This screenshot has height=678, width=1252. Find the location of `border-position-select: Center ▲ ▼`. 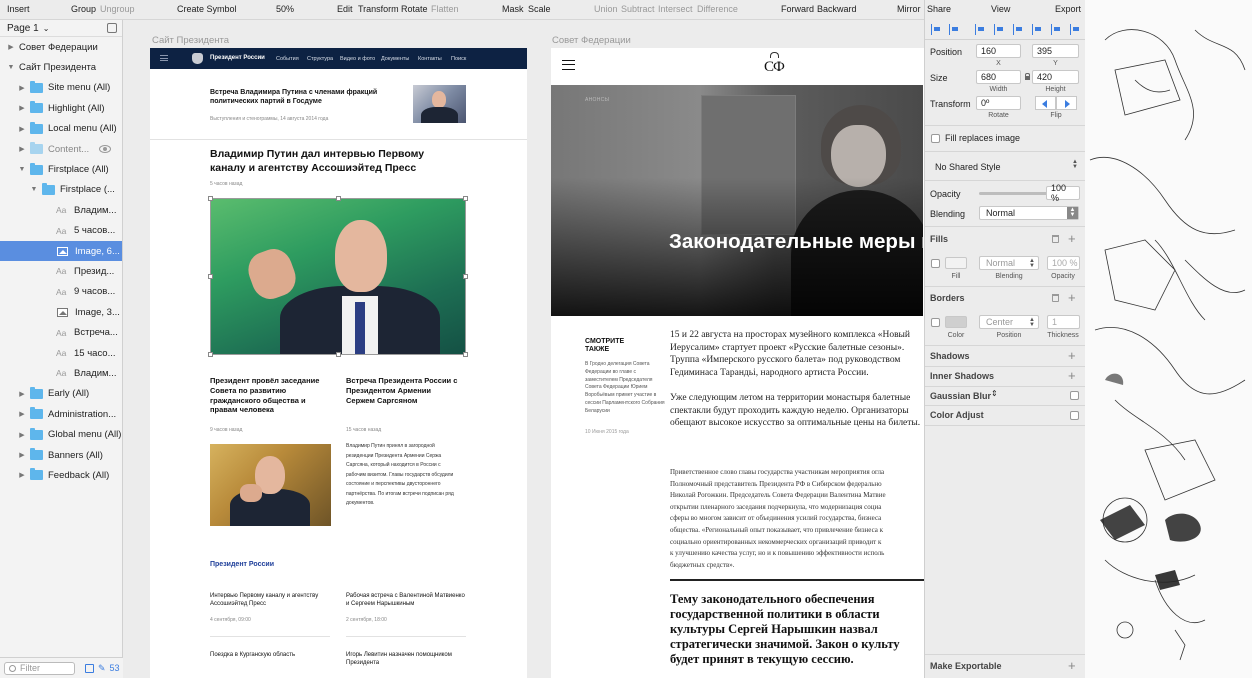

border-position-select: Center ▲ ▼ is located at coordinates (1009, 322).